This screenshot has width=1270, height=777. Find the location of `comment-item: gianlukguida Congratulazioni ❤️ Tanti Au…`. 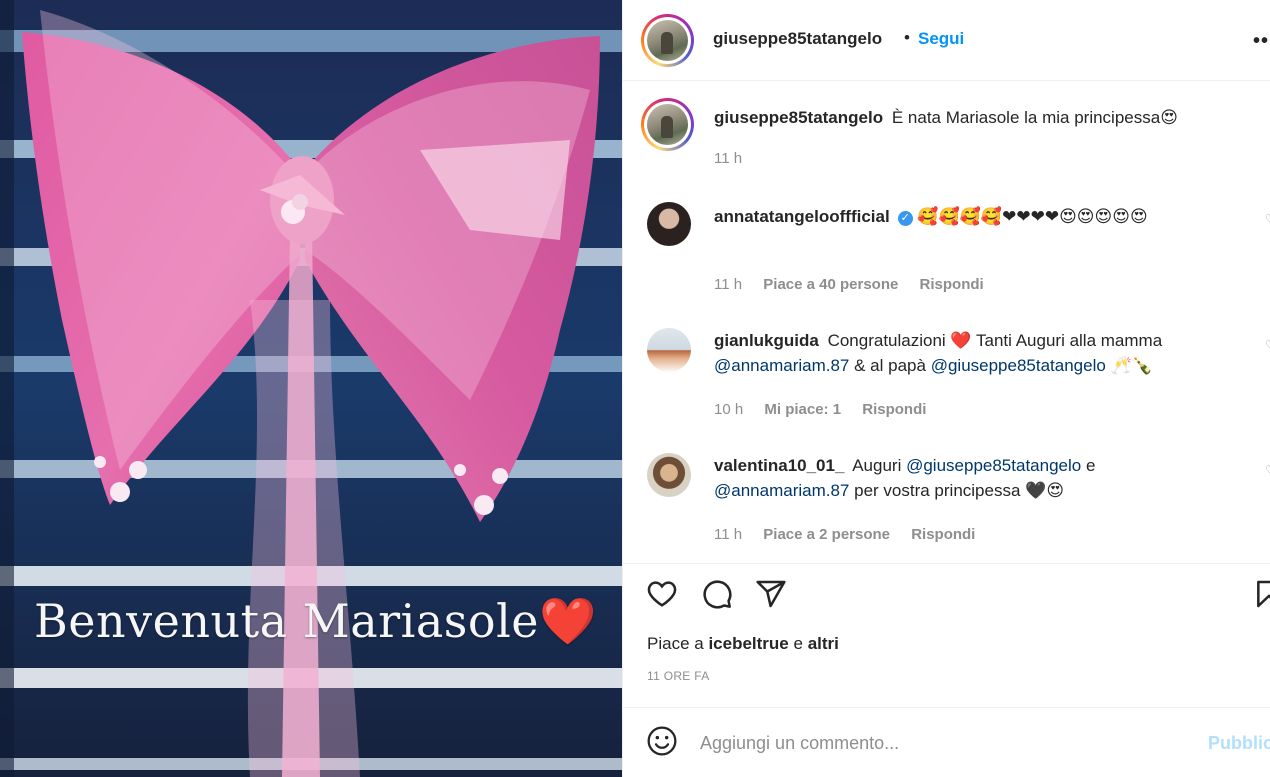

comment-item: gianlukguida Congratulazioni ❤️ Tanti Au… is located at coordinates (946, 381).